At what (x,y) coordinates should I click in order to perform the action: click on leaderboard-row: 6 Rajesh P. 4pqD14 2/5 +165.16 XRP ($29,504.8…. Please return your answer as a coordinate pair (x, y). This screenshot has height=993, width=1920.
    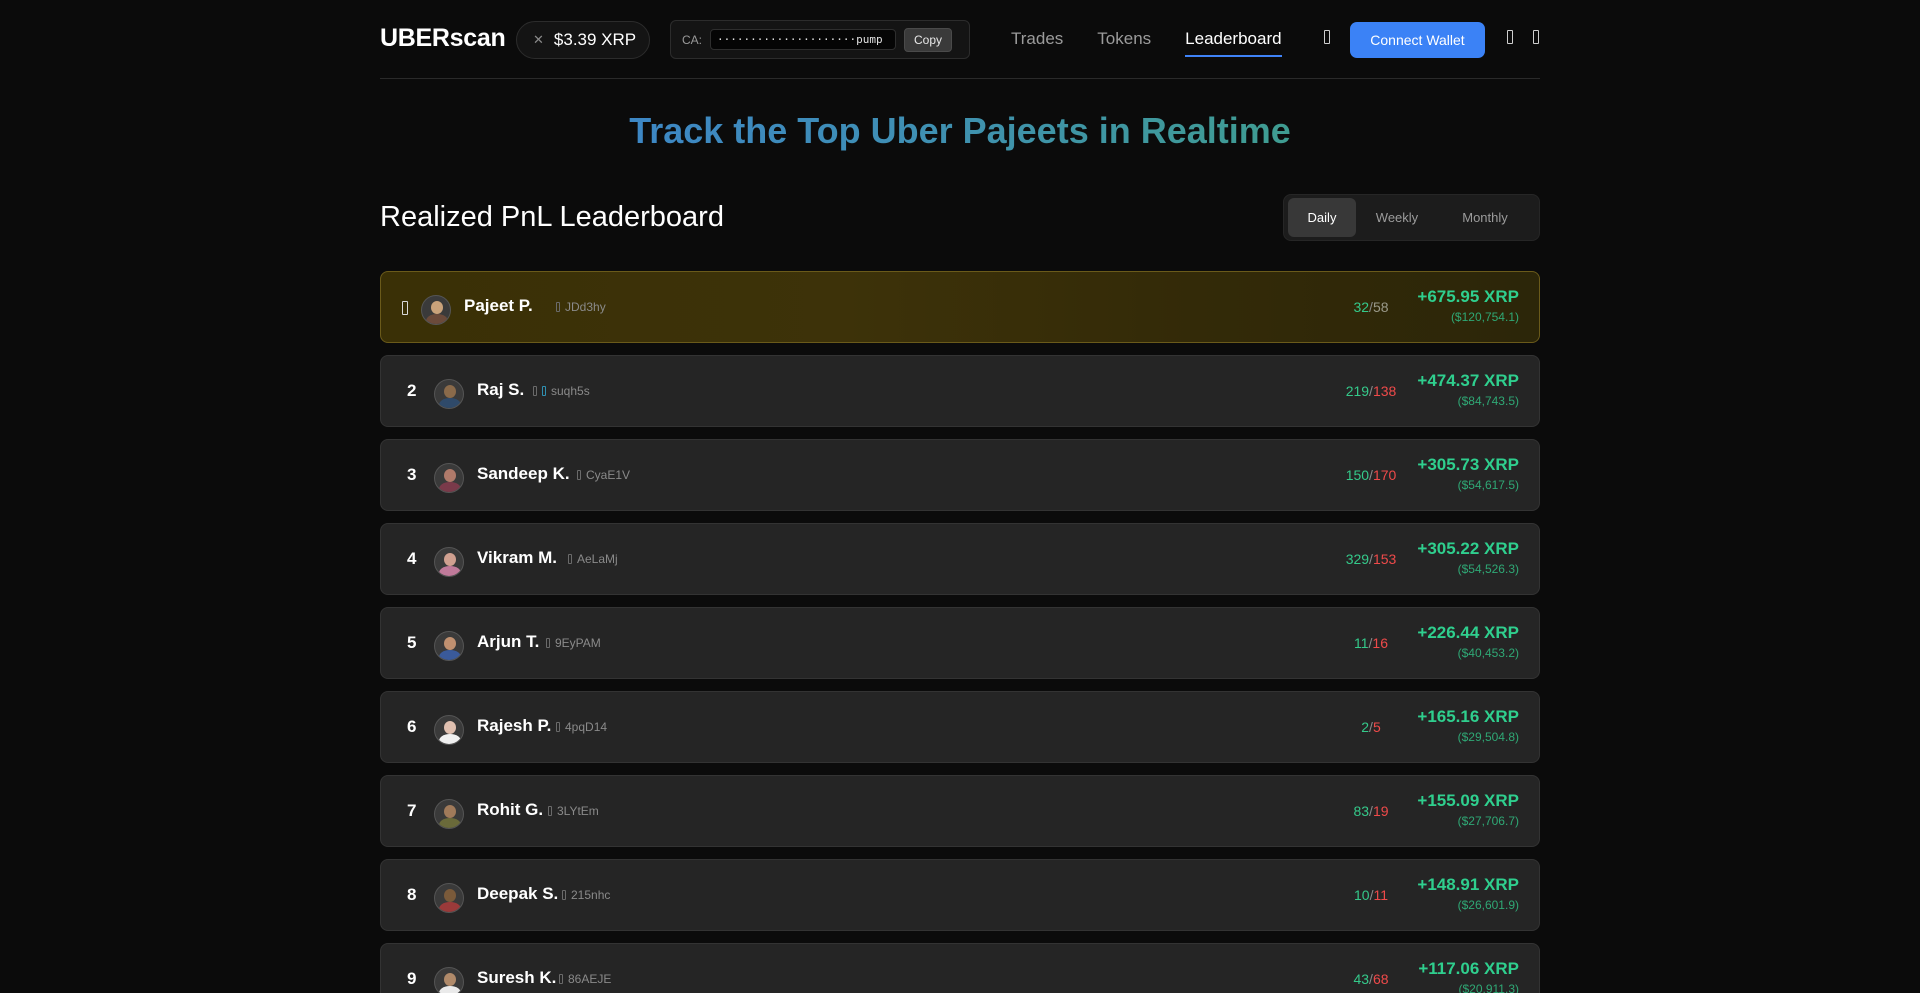
    Looking at the image, I should click on (960, 727).